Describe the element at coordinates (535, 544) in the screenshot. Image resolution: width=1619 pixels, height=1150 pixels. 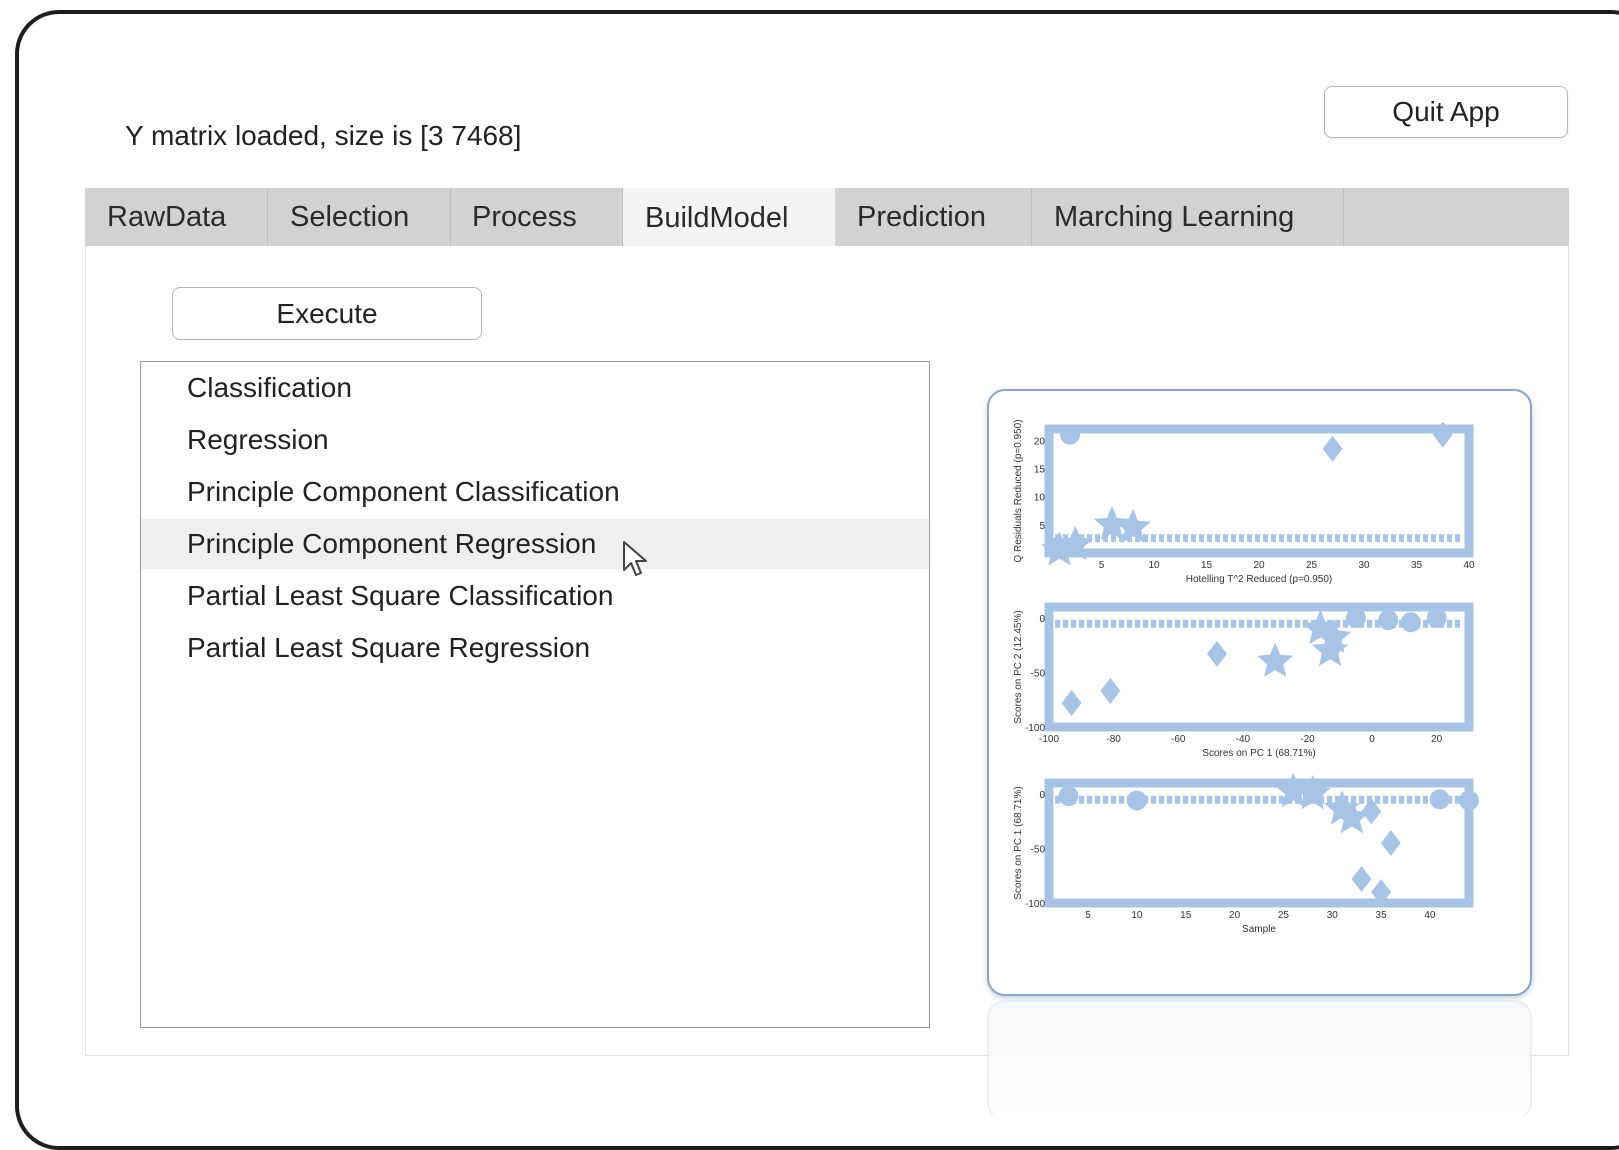
I see `list-item-pc-regression: Principle Component Regression` at that location.